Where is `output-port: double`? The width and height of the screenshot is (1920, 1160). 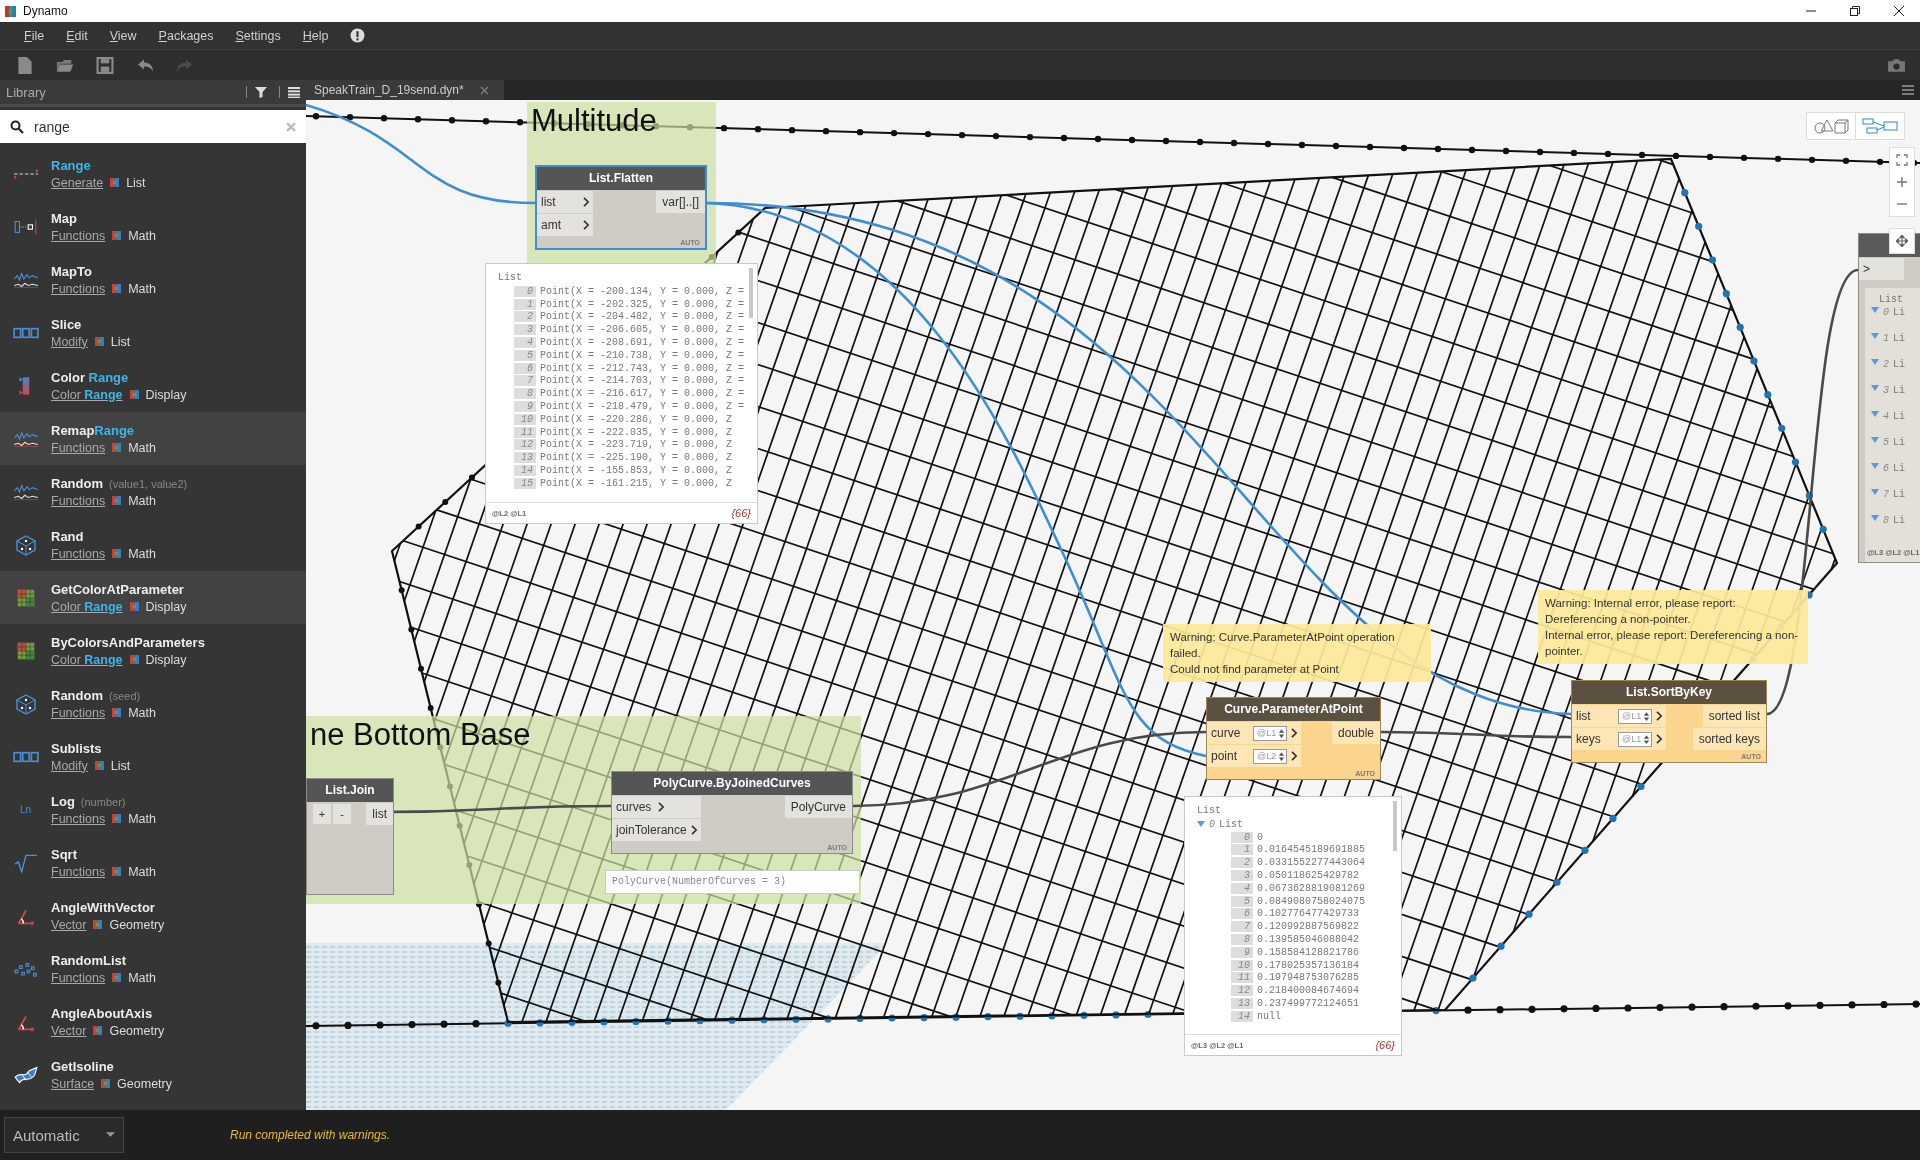
output-port: double is located at coordinates (1355, 733).